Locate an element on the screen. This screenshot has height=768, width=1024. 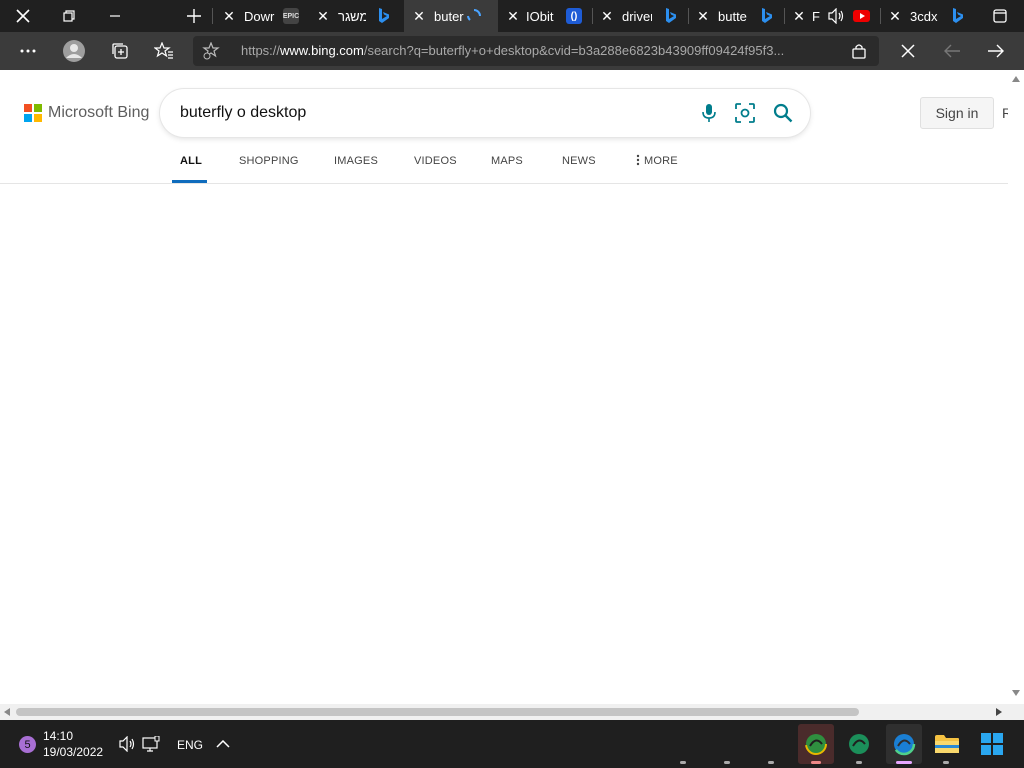
taskbar: 5 14:10 19/03/2022 ENG is located at coordinates (512, 744).